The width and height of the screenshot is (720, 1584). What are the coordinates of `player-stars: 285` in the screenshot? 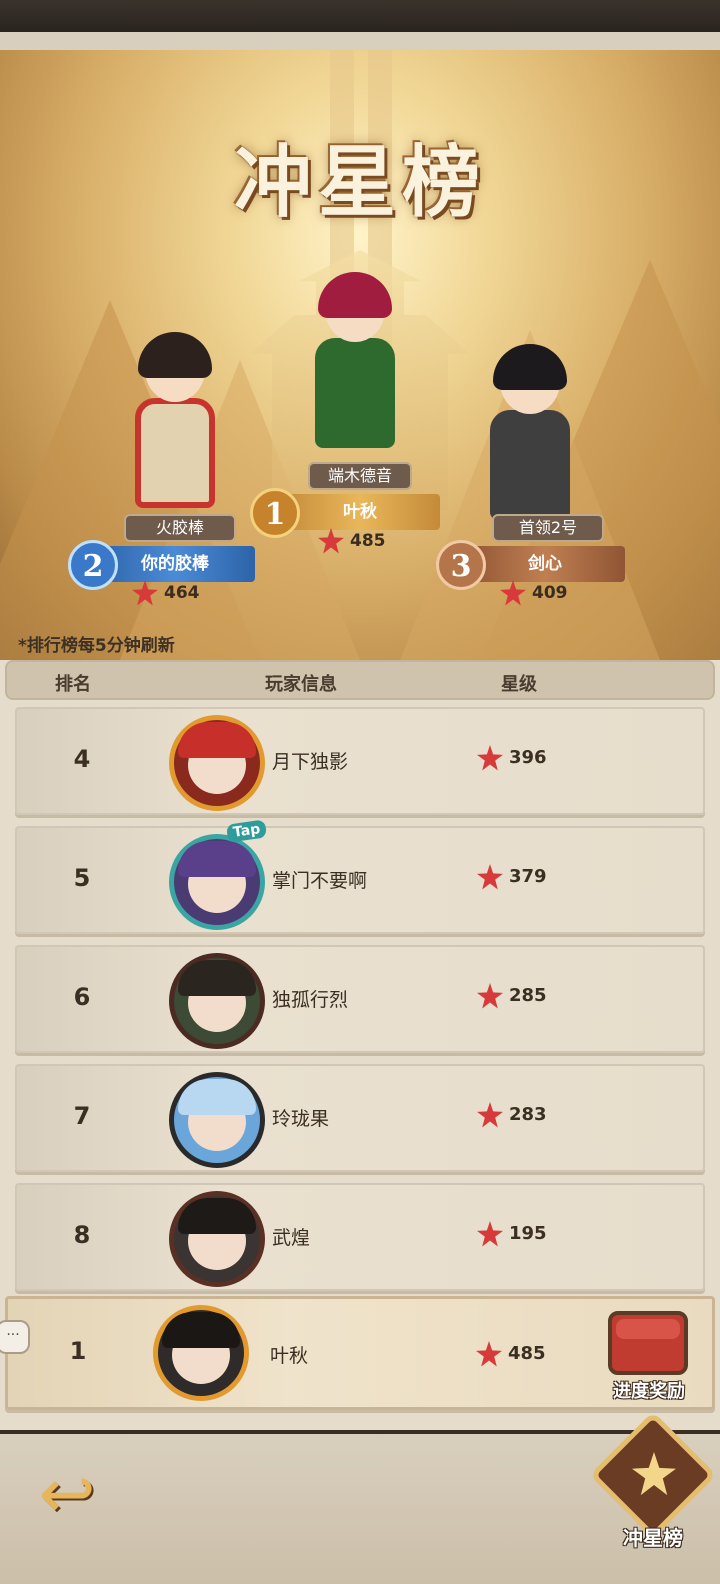 It's located at (512, 996).